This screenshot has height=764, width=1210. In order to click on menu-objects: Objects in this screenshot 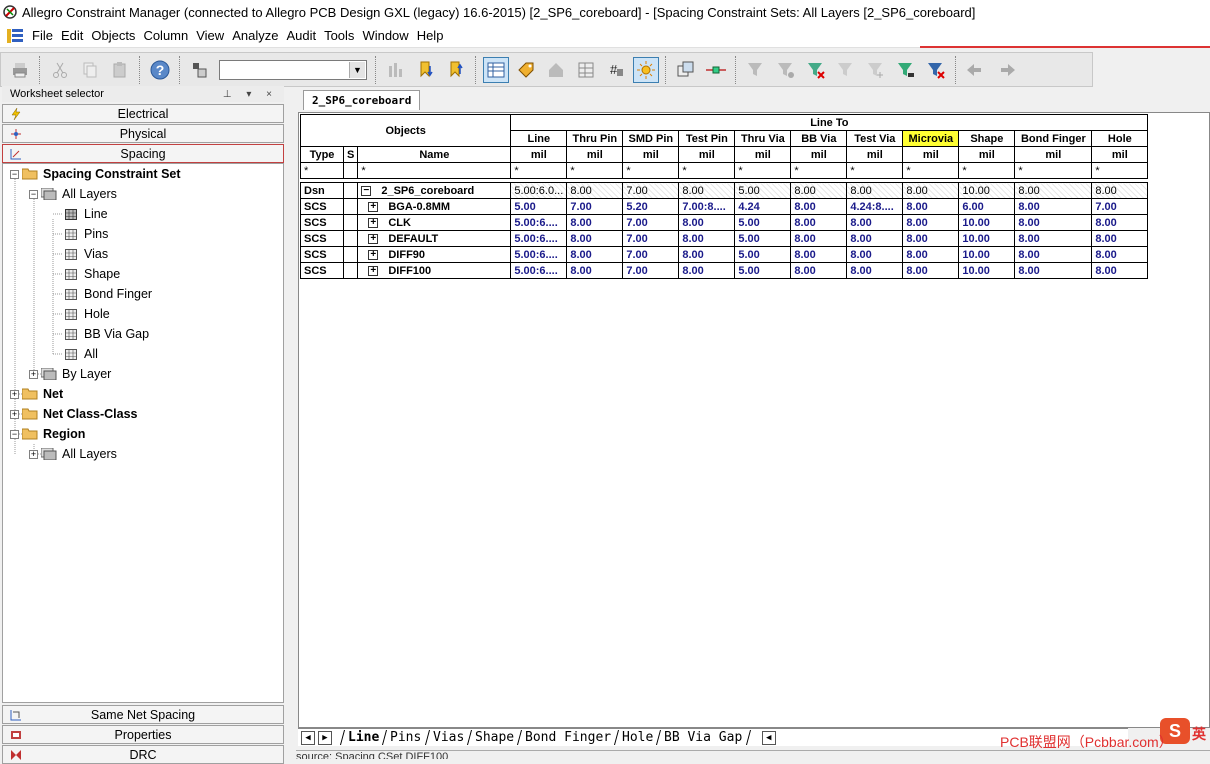, I will do `click(113, 35)`.